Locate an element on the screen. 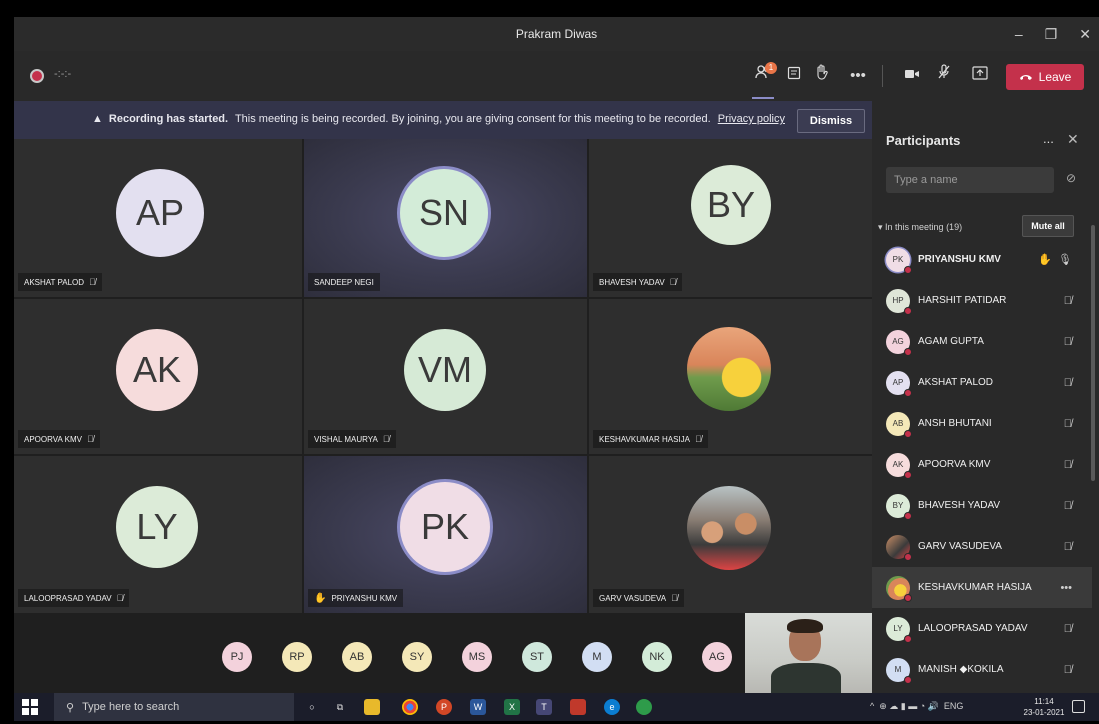 Image resolution: width=1099 pixels, height=724 pixels. participant-name: HARSHIT PATIDAR is located at coordinates (962, 300).